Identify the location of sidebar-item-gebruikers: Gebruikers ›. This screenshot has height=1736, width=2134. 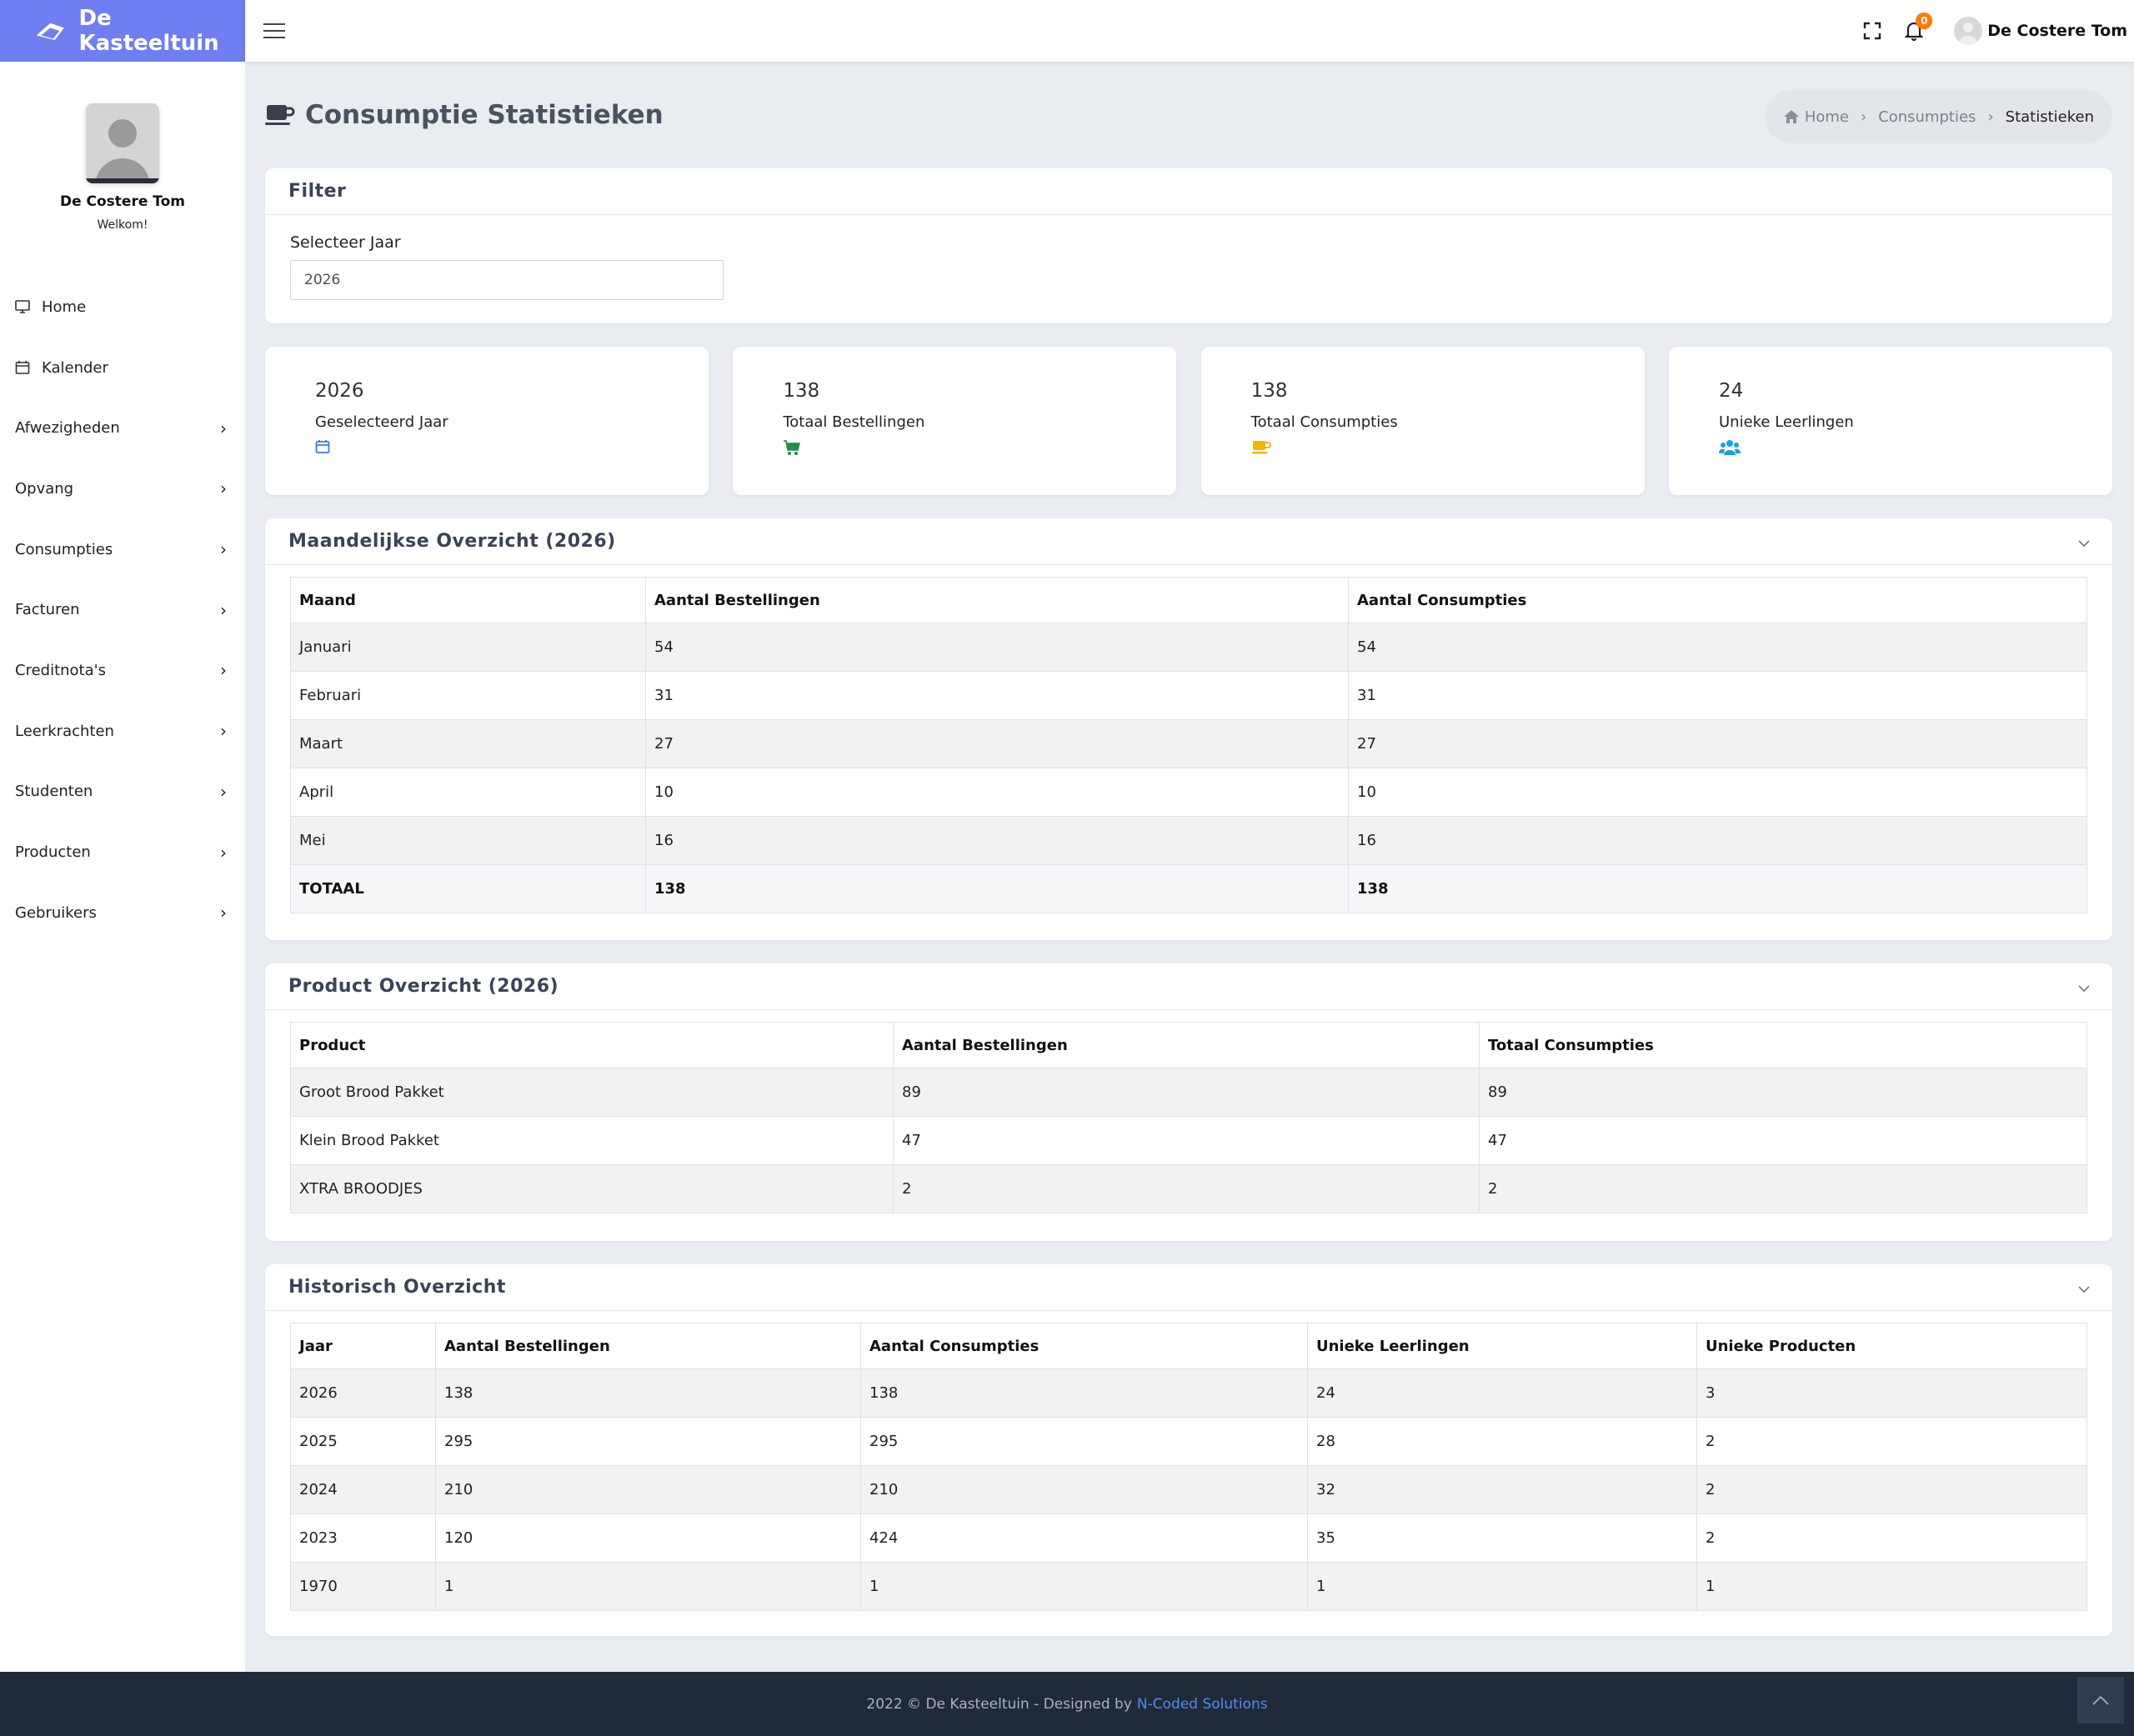
(122, 913).